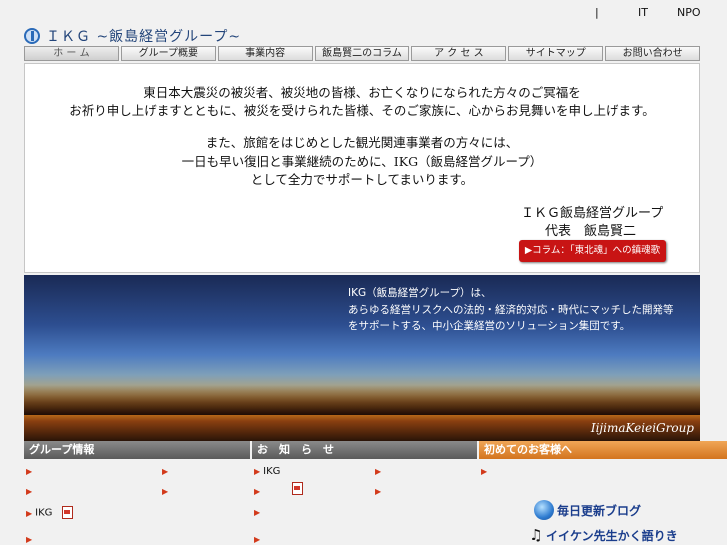  What do you see at coordinates (144, 37) in the screenshot?
I see `logo-text: ＩＫＧ ~飯島経営グループ~` at bounding box center [144, 37].